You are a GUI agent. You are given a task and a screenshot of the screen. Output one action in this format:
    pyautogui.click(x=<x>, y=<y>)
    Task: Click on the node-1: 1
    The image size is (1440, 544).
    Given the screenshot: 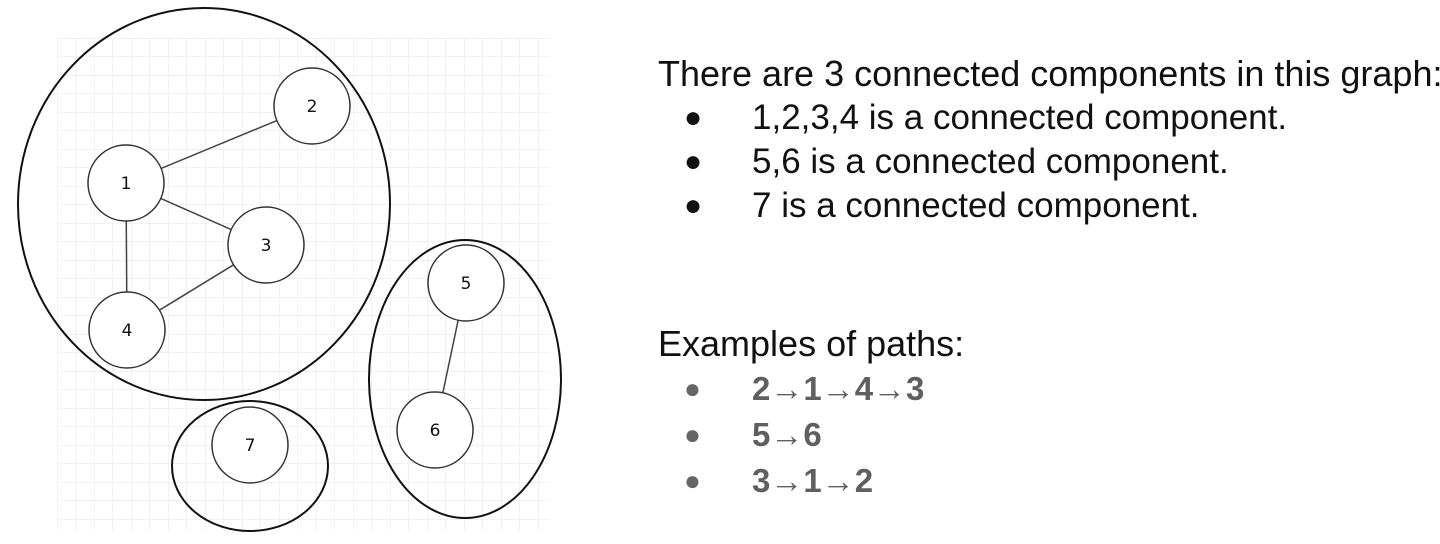 What is the action you would take?
    pyautogui.click(x=126, y=183)
    